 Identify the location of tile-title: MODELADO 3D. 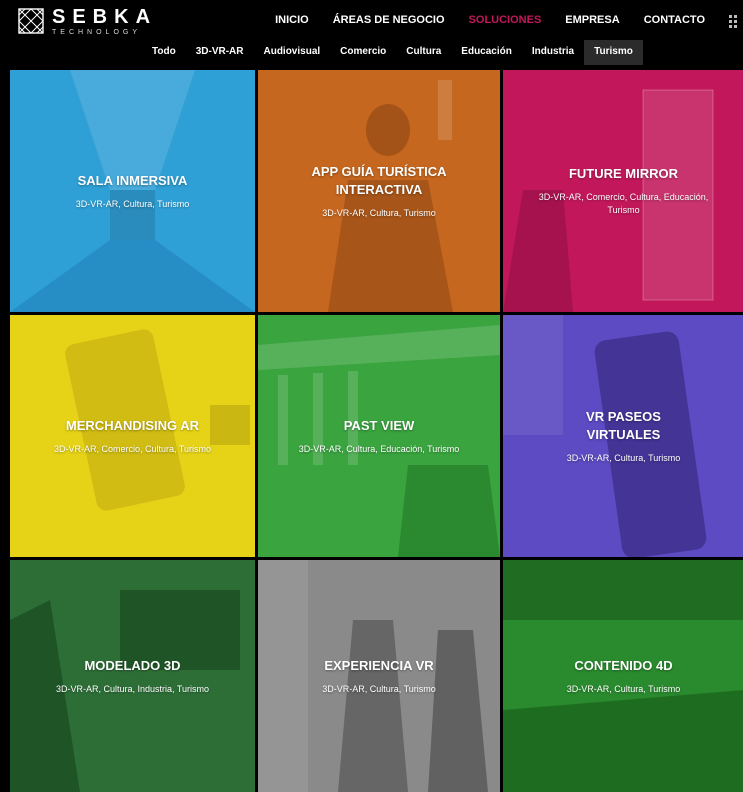
(132, 665).